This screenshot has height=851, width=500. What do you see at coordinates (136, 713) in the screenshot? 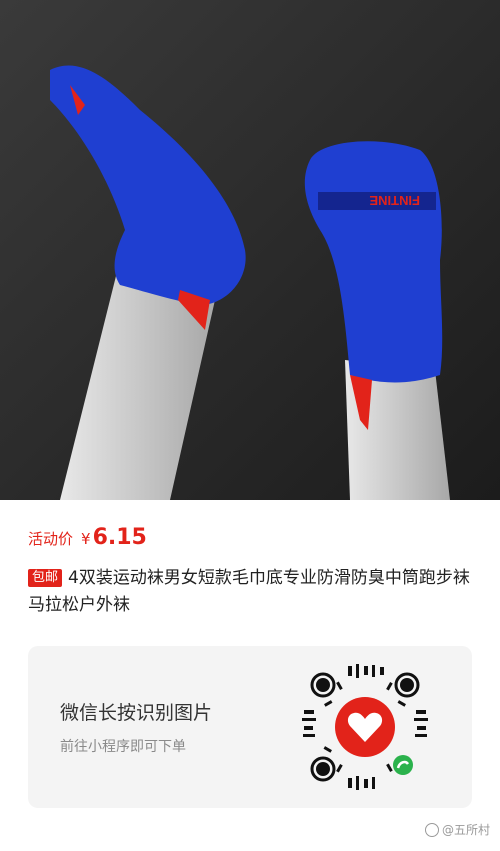
I see `share-card-title: 微信长按识别图片` at bounding box center [136, 713].